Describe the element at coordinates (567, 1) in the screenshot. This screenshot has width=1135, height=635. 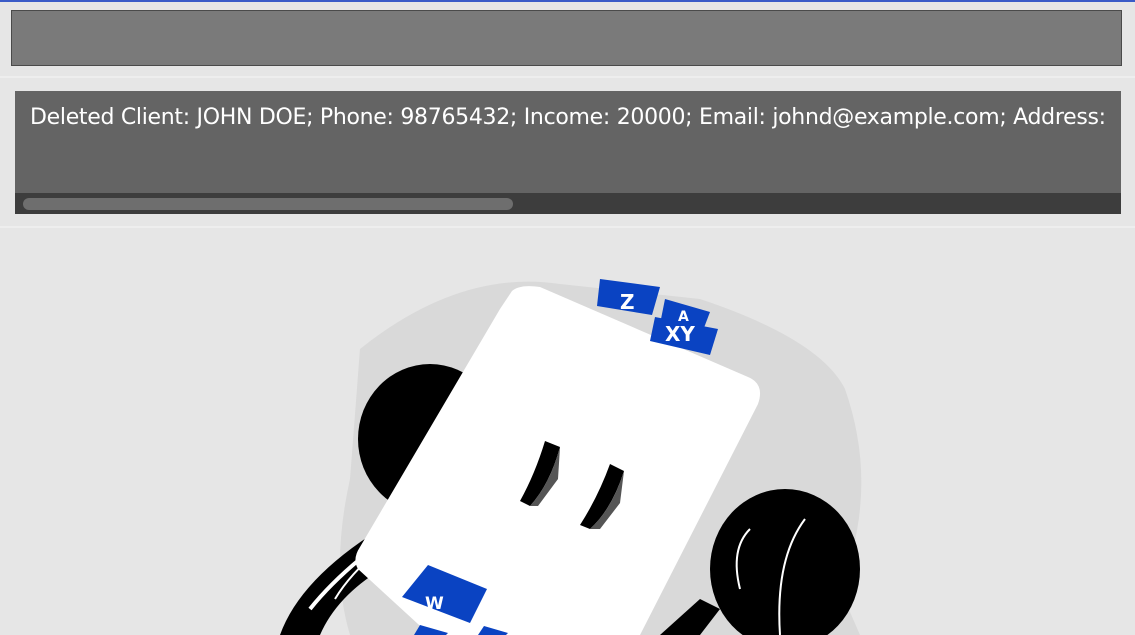
I see `window-top-border` at that location.